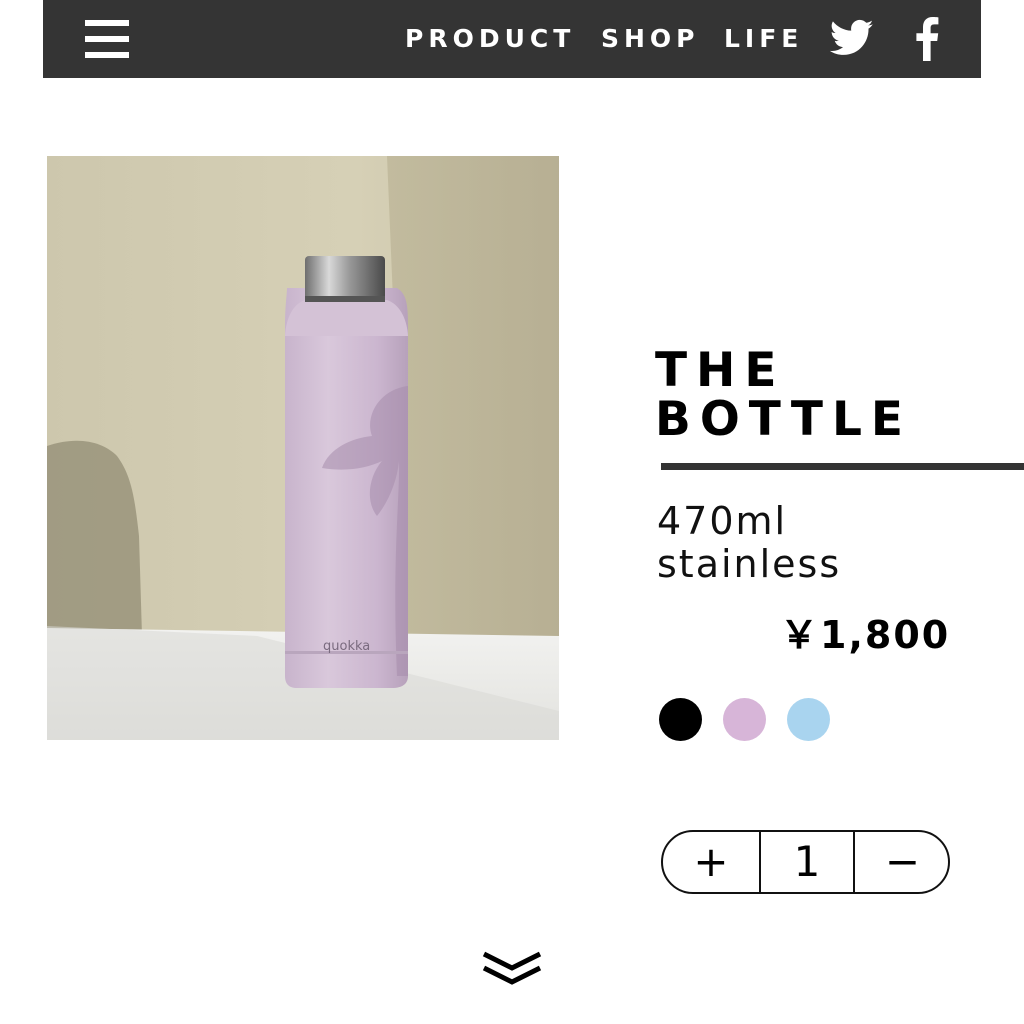 The height and width of the screenshot is (1024, 1024). Describe the element at coordinates (720, 370) in the screenshot. I see `title-line-1: THE` at that location.